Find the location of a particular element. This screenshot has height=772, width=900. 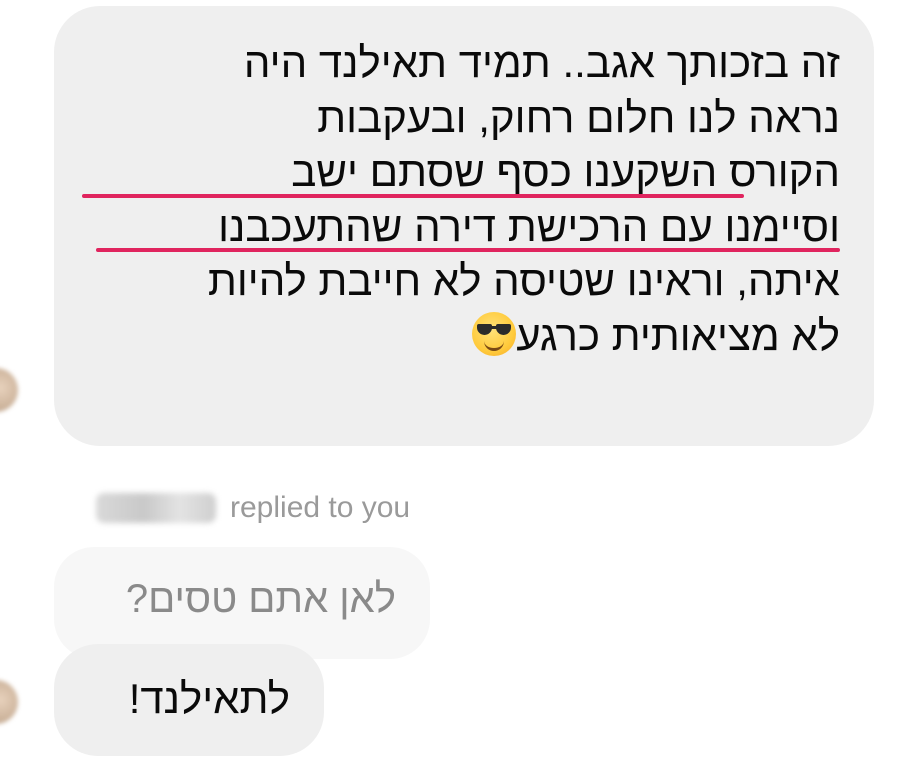

message-line-underlined: וסיימנו עם הרכישת דירה שהתעכבנו is located at coordinates (462, 227).